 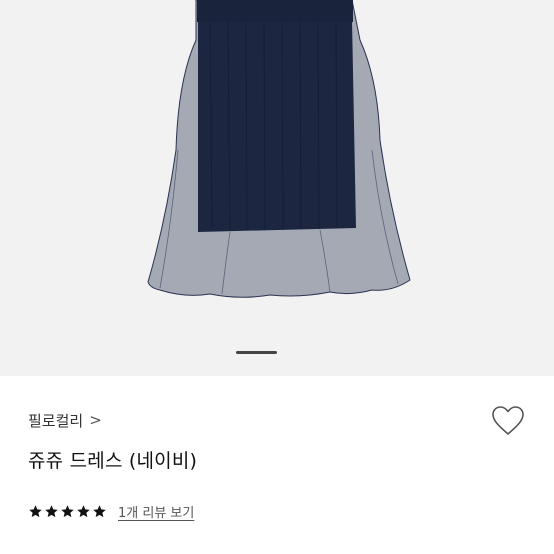 I want to click on heart-outline-icon, so click(x=508, y=420).